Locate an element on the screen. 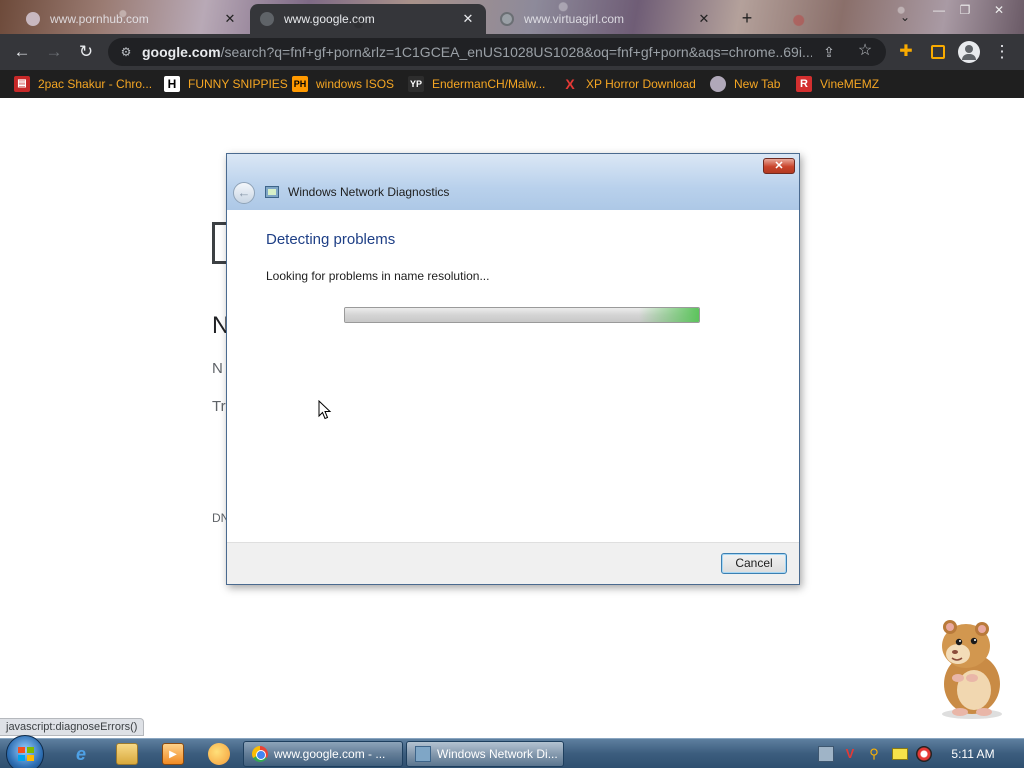 The height and width of the screenshot is (768, 1024). status-bubble: javascript:diagnoseErrors() is located at coordinates (72, 727).